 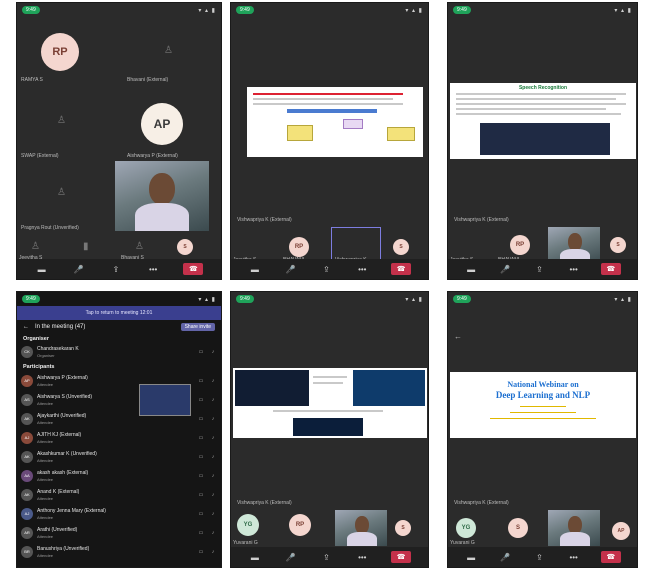 I want to click on participant-row: AR Arathi (Unverified) Attendee ▭ ♪, so click(x=119, y=532).